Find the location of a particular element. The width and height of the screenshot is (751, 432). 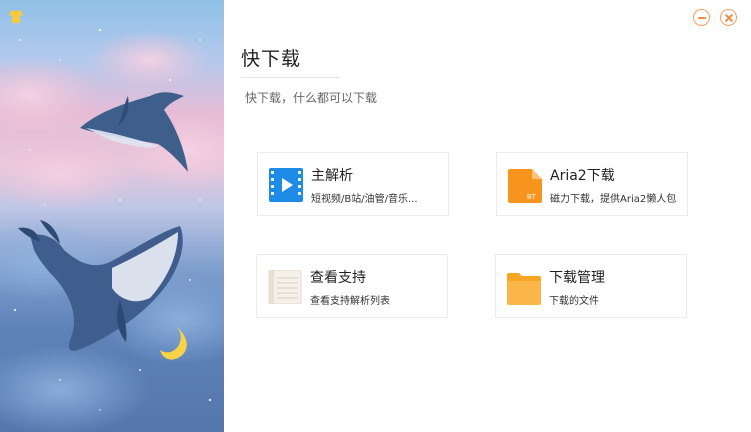

card-description: 磁力下载，提供Aria2懒人包 is located at coordinates (613, 199).